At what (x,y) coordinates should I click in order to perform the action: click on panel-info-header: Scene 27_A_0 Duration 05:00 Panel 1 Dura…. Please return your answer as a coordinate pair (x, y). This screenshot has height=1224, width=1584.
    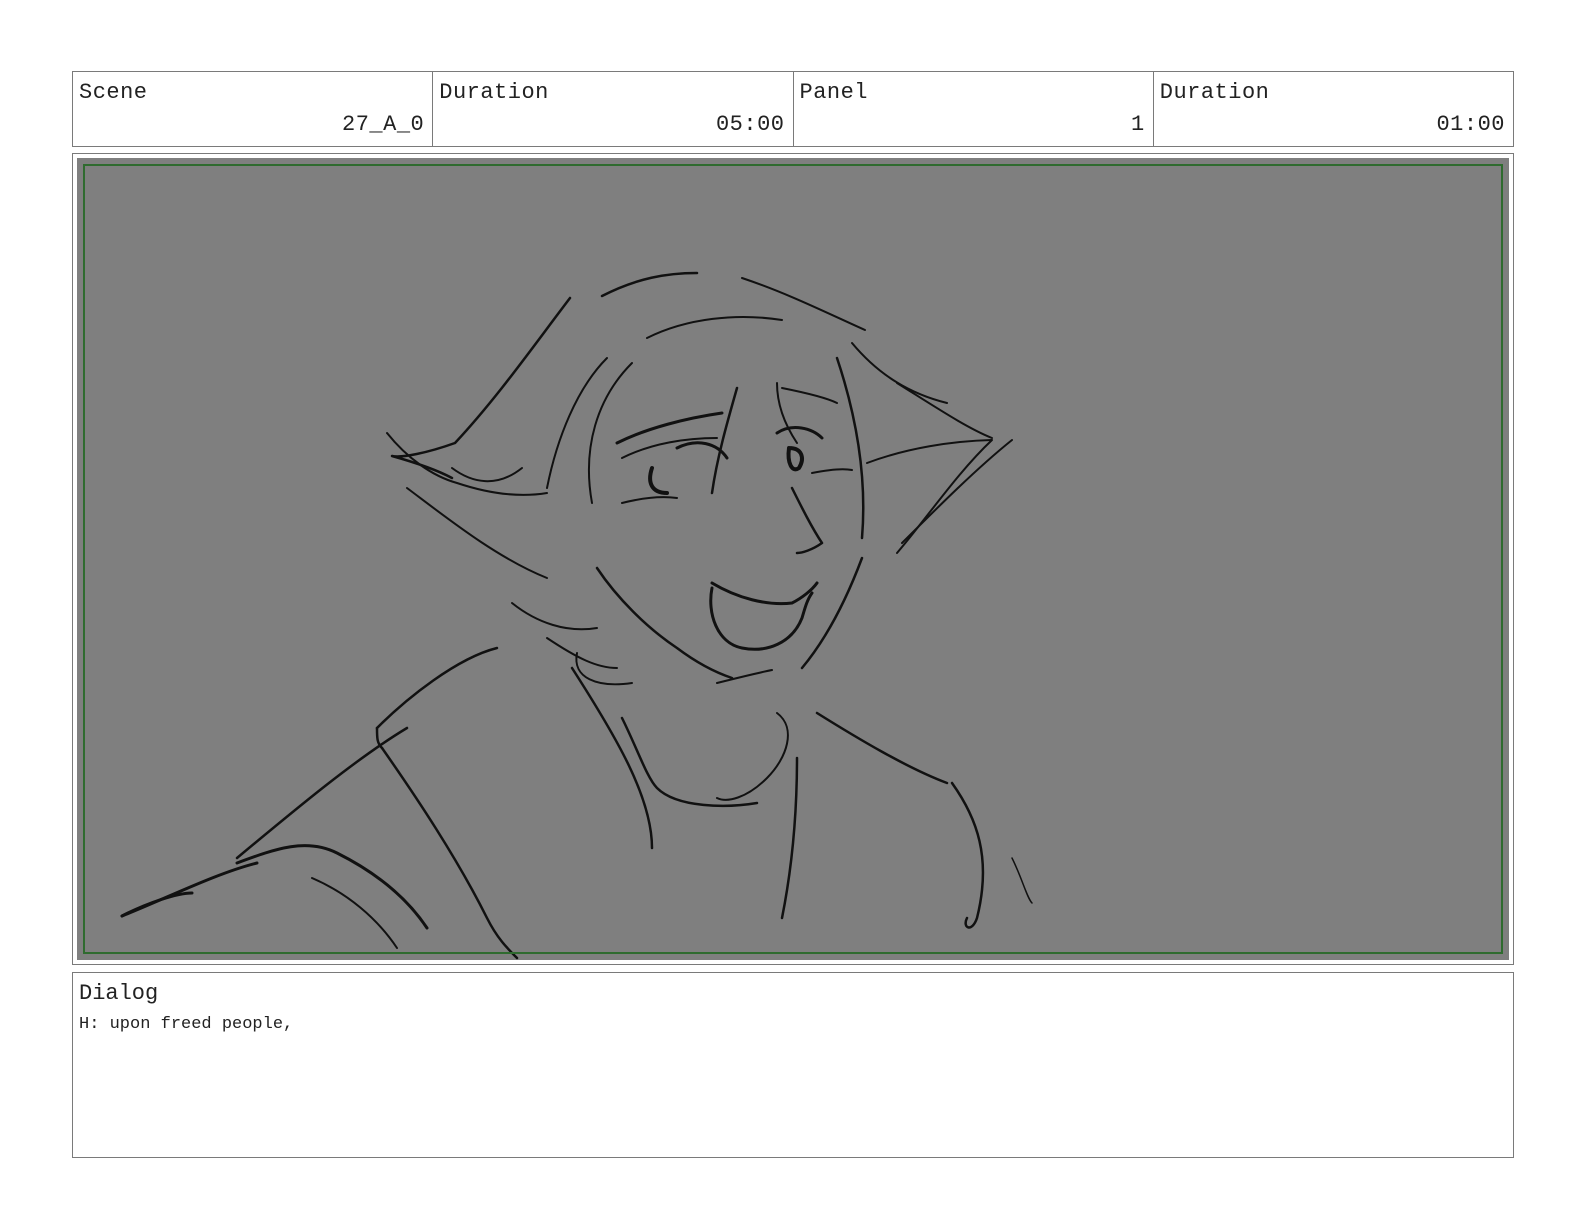
    Looking at the image, I should click on (793, 109).